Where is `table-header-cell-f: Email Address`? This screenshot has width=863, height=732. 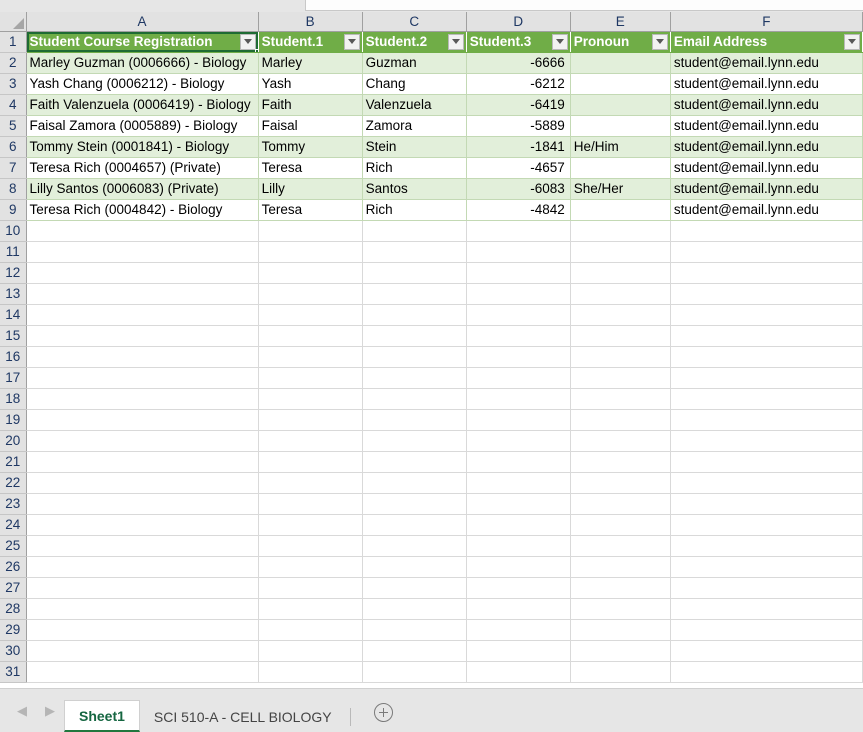
table-header-cell-f: Email Address is located at coordinates (766, 42).